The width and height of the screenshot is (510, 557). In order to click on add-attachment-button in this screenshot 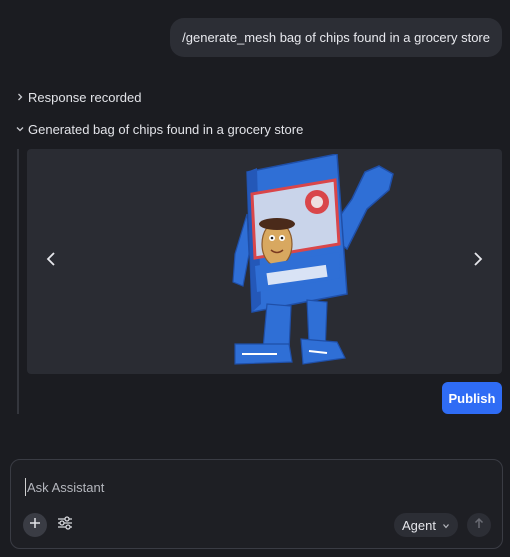, I will do `click(35, 525)`.